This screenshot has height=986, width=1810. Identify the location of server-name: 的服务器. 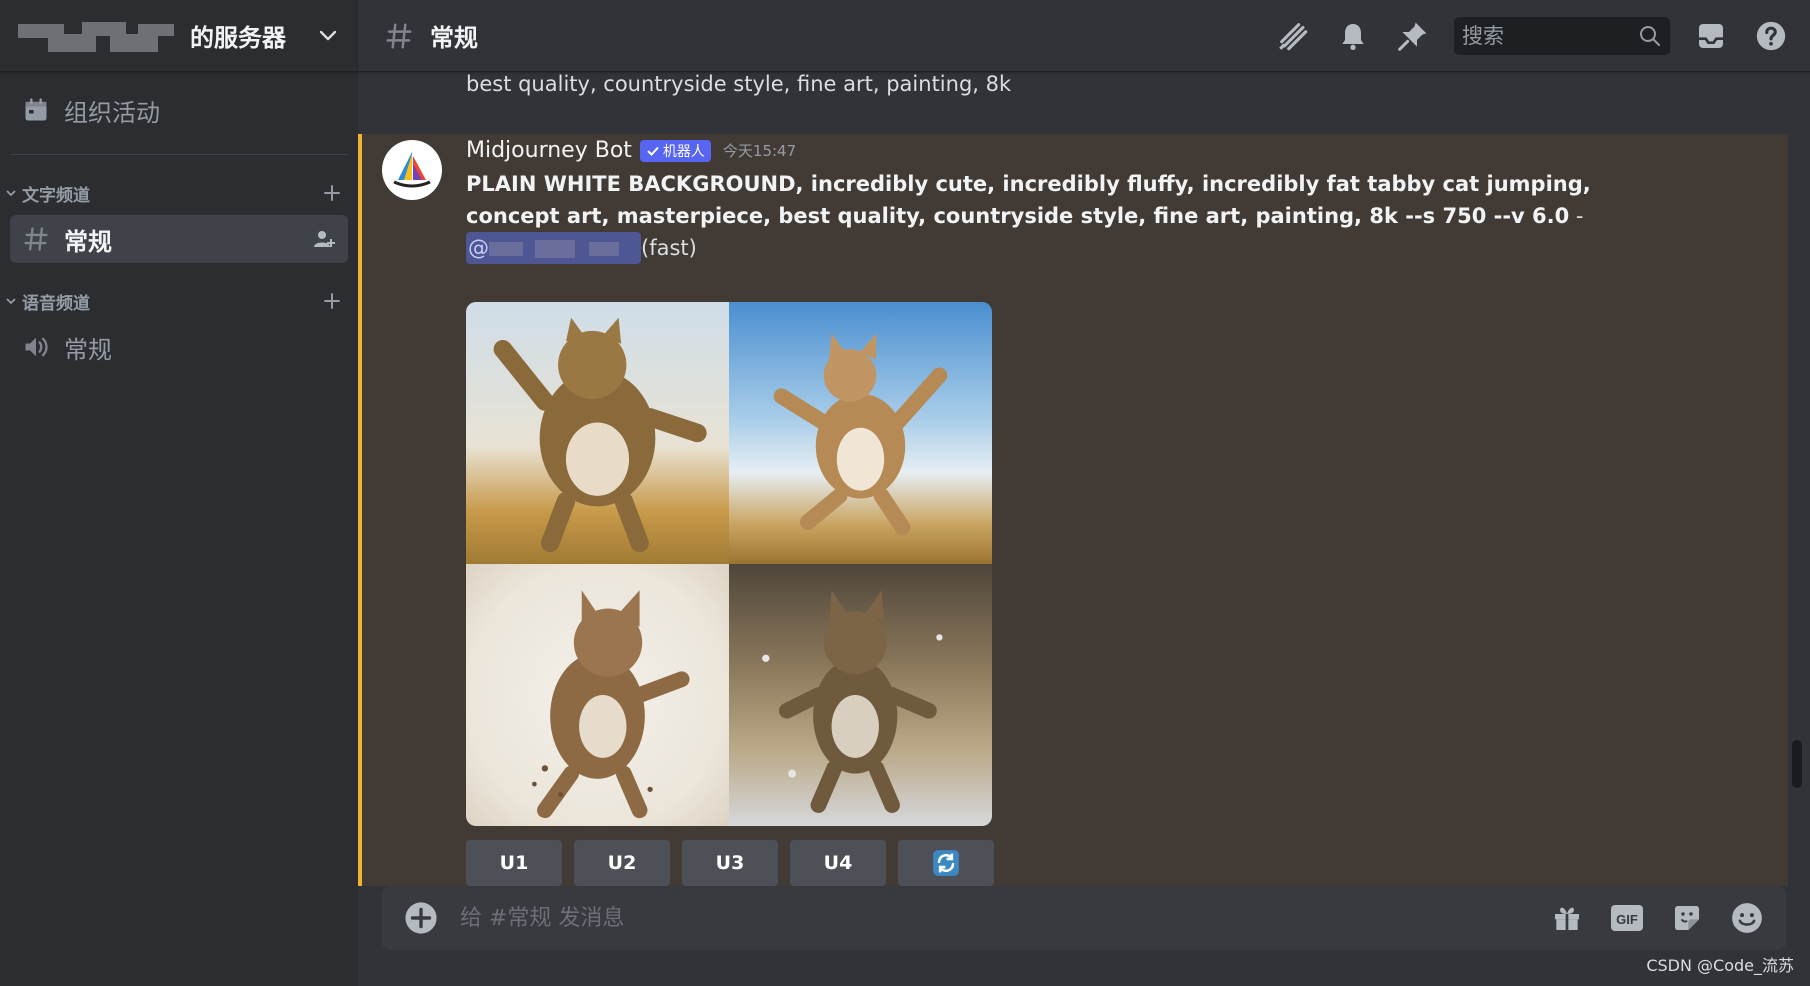
(238, 38).